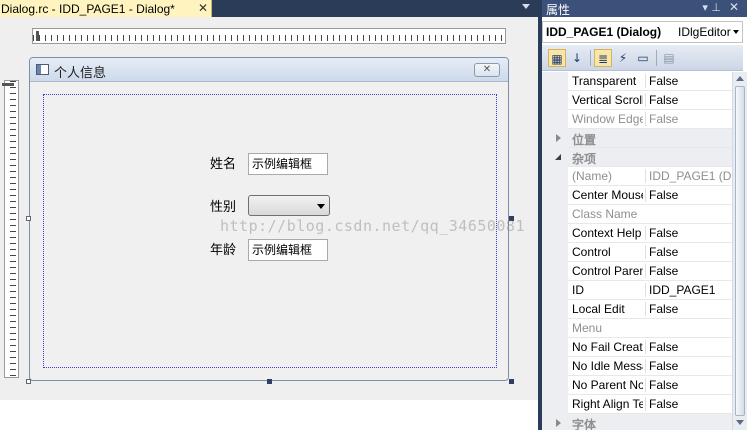 The image size is (747, 430). I want to click on property-row: Right Align TextFalse, so click(637, 404).